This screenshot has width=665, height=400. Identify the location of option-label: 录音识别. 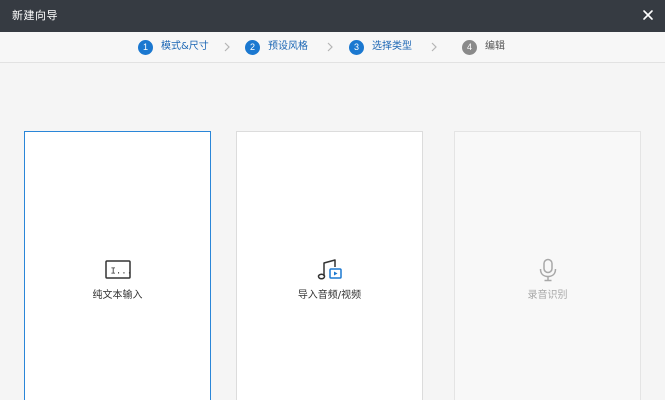
(547, 295).